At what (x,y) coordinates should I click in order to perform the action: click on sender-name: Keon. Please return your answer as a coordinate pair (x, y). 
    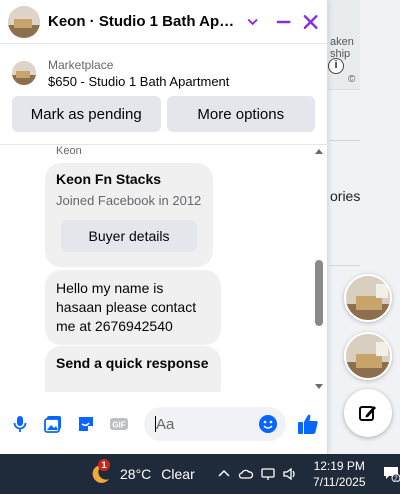
    Looking at the image, I should click on (69, 151).